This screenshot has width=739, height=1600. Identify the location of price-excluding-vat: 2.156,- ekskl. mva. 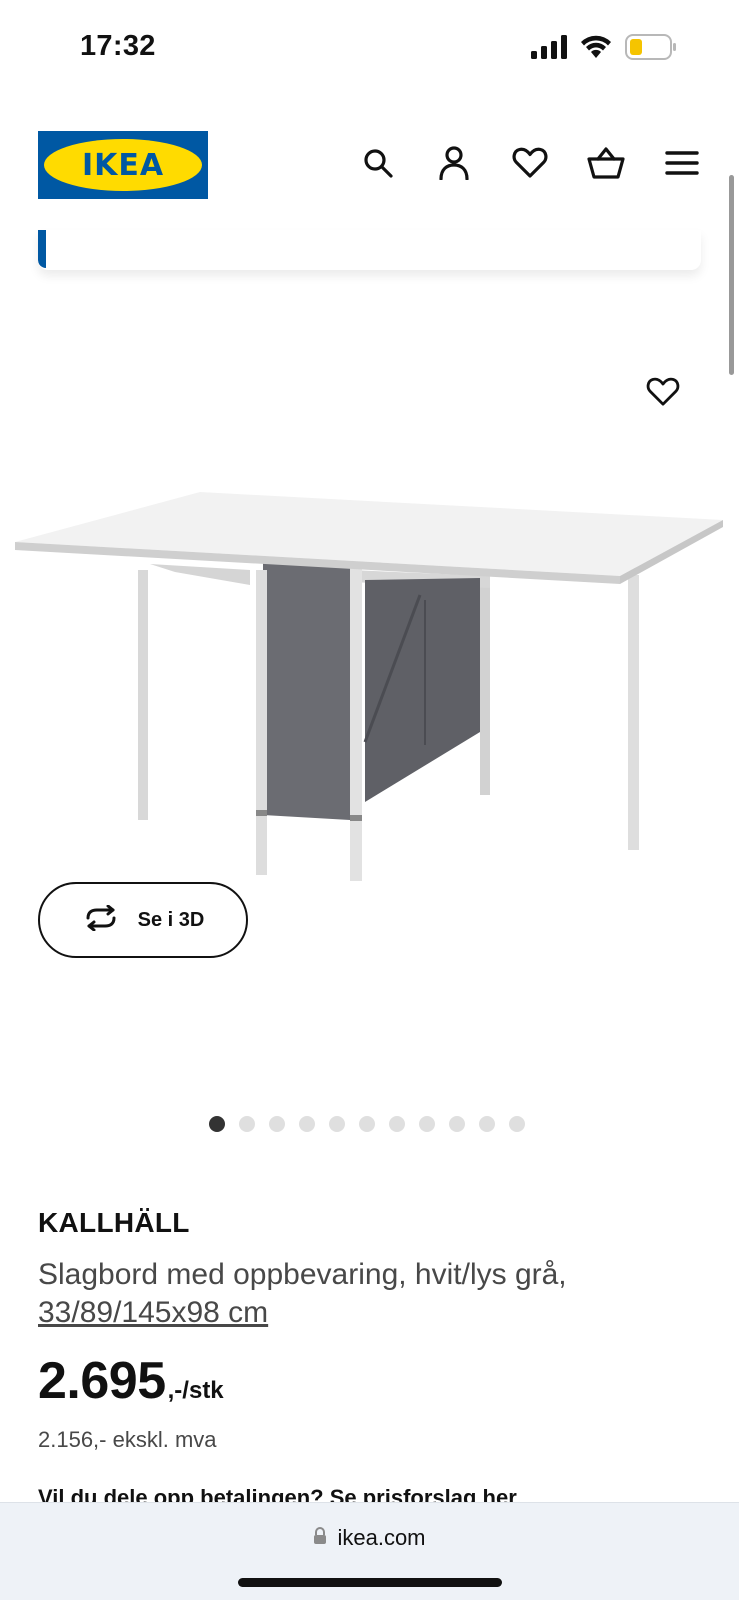
(127, 1439).